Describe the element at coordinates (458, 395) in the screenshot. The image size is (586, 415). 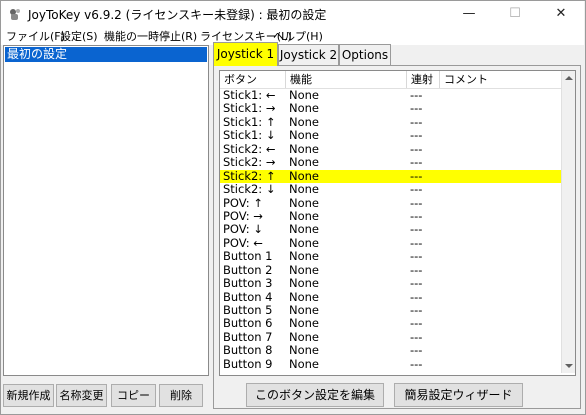
I see `setup-wizard-button: 簡易設定ウィザード` at that location.